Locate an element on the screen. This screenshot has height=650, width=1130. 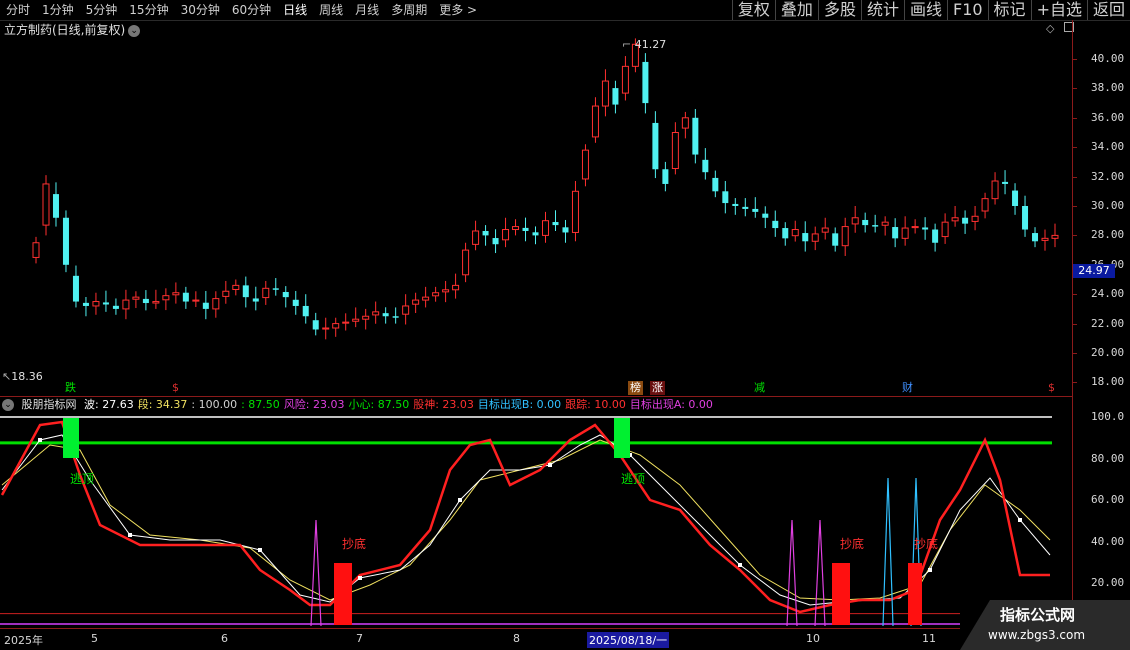
pane-separator is located at coordinates (536, 396).